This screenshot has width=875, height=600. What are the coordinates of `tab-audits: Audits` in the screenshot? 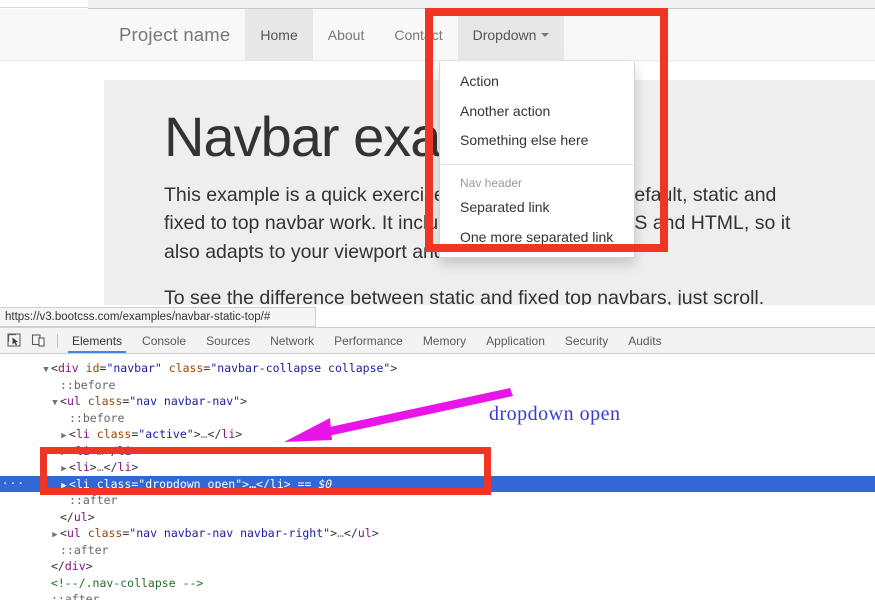 It's located at (644, 340).